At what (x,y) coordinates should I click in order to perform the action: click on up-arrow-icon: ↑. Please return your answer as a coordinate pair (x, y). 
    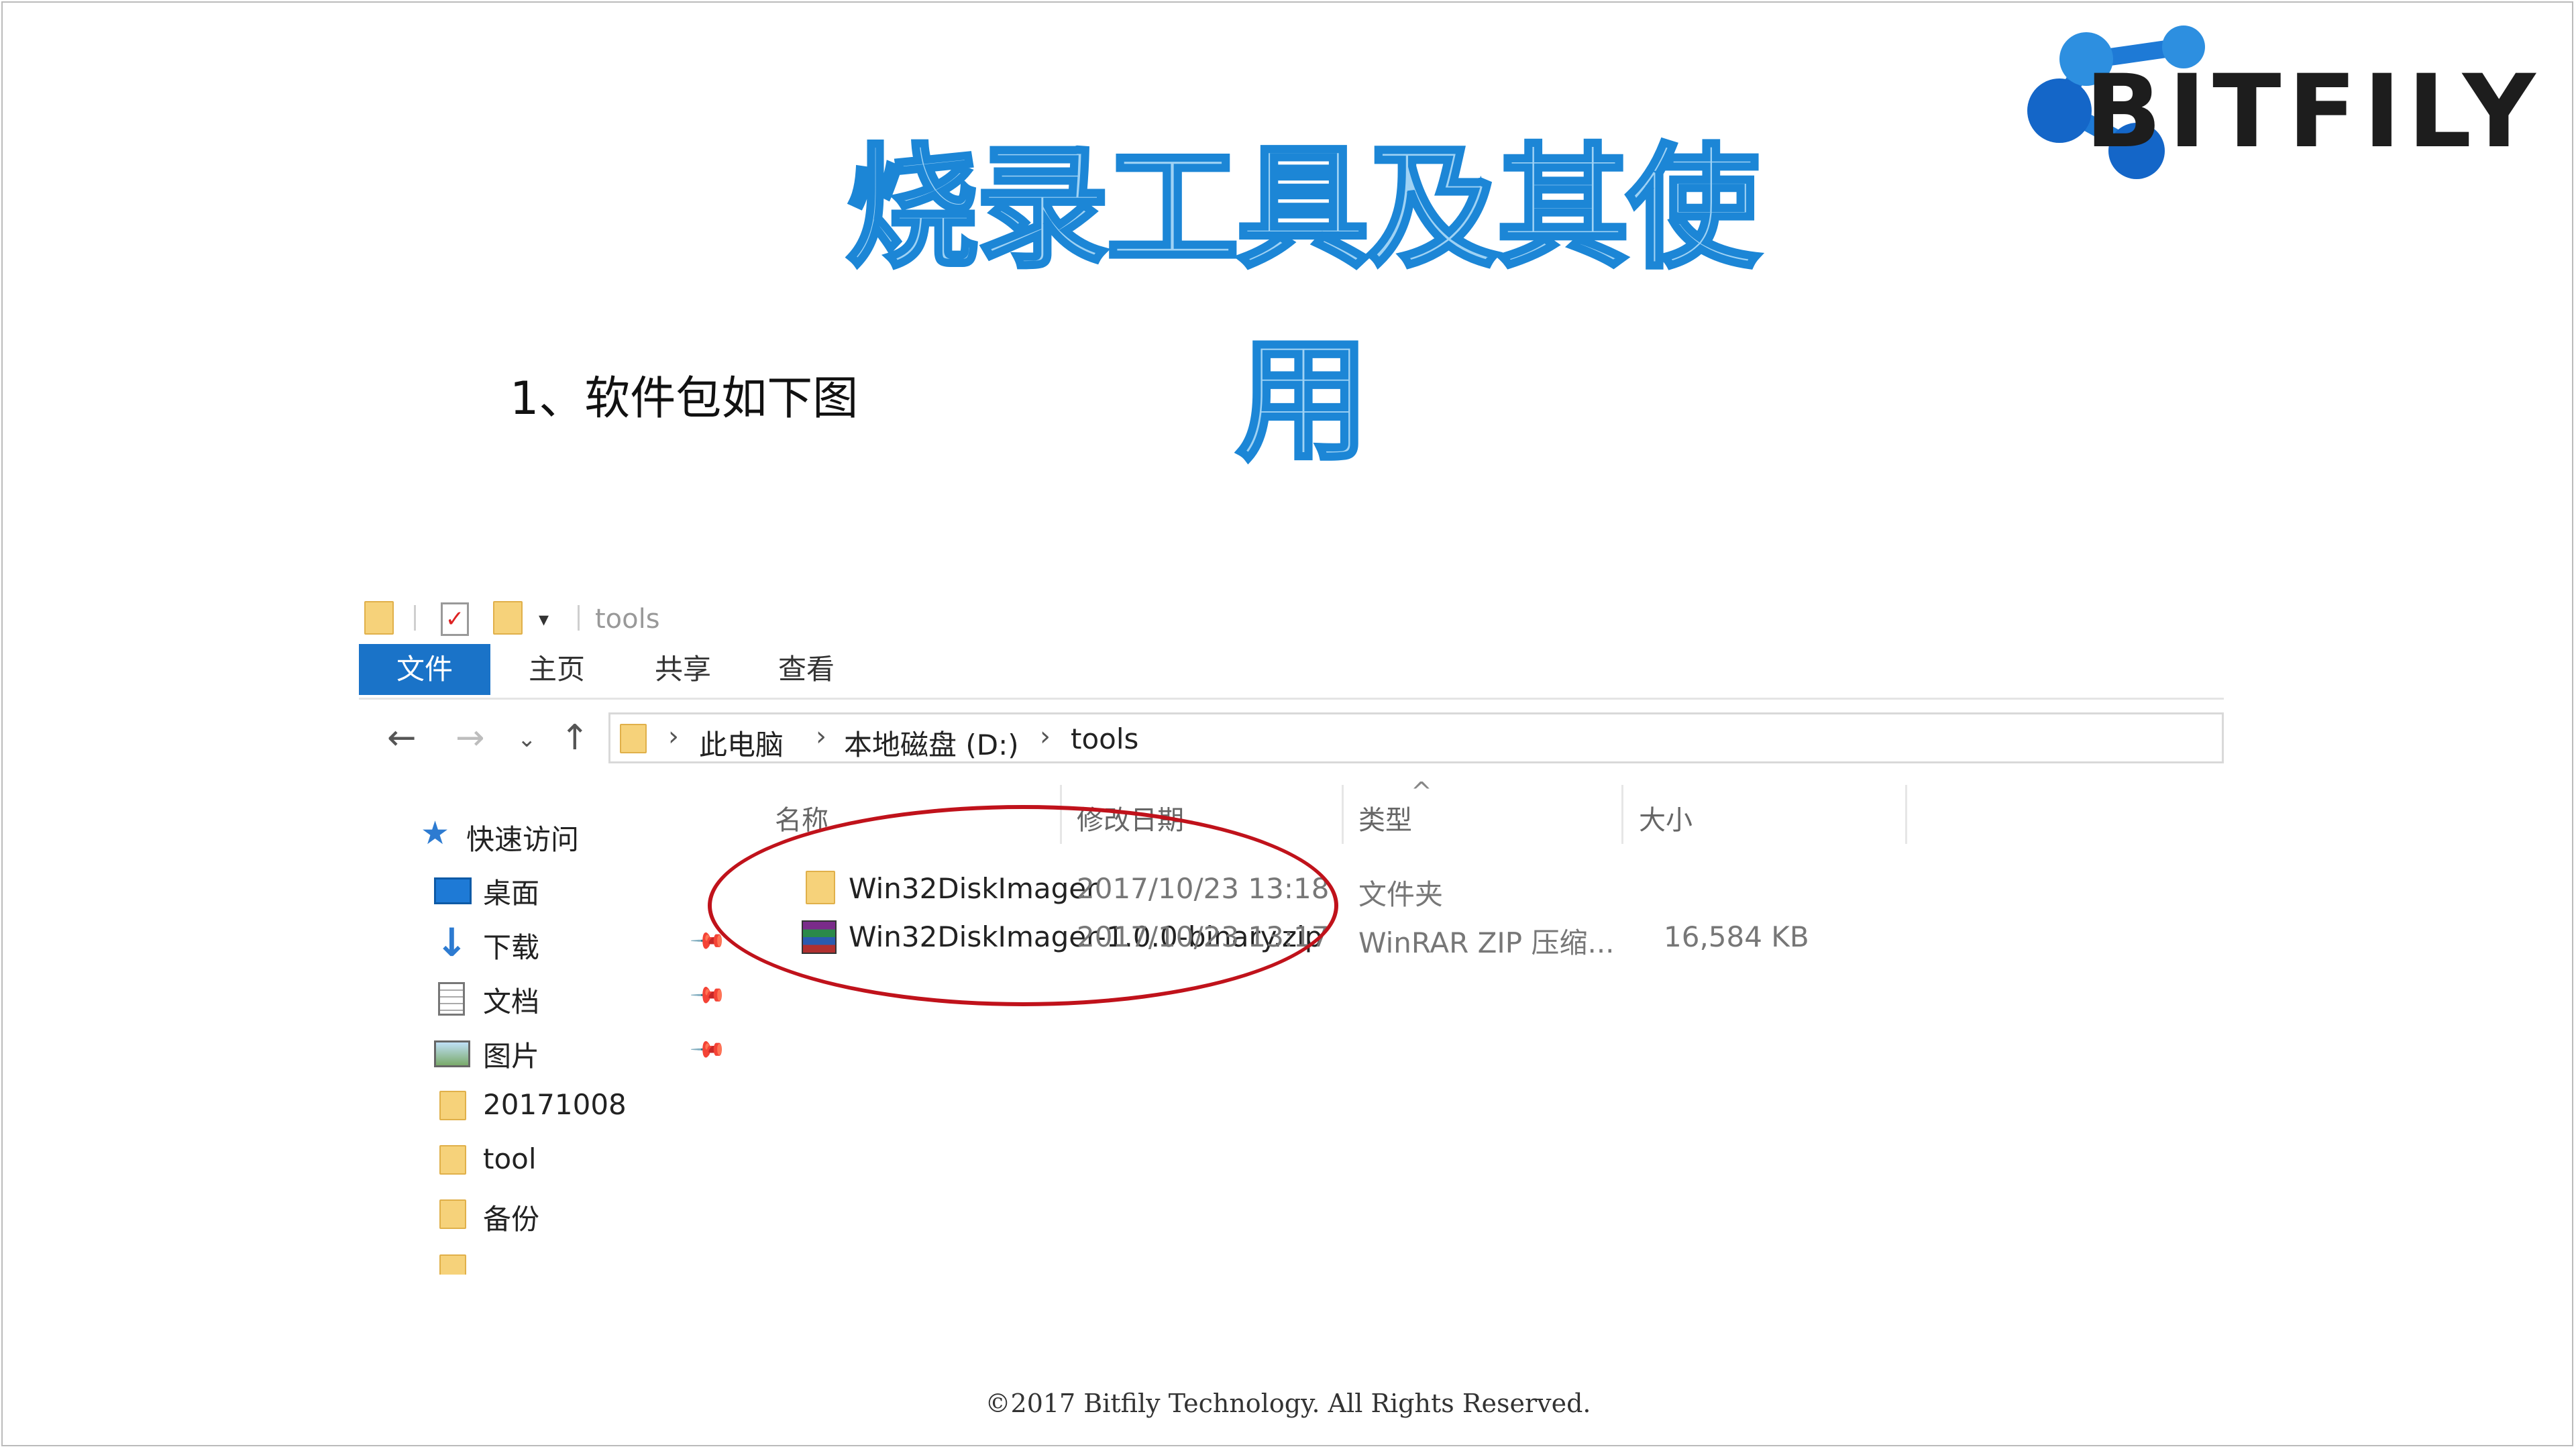
    Looking at the image, I should click on (575, 738).